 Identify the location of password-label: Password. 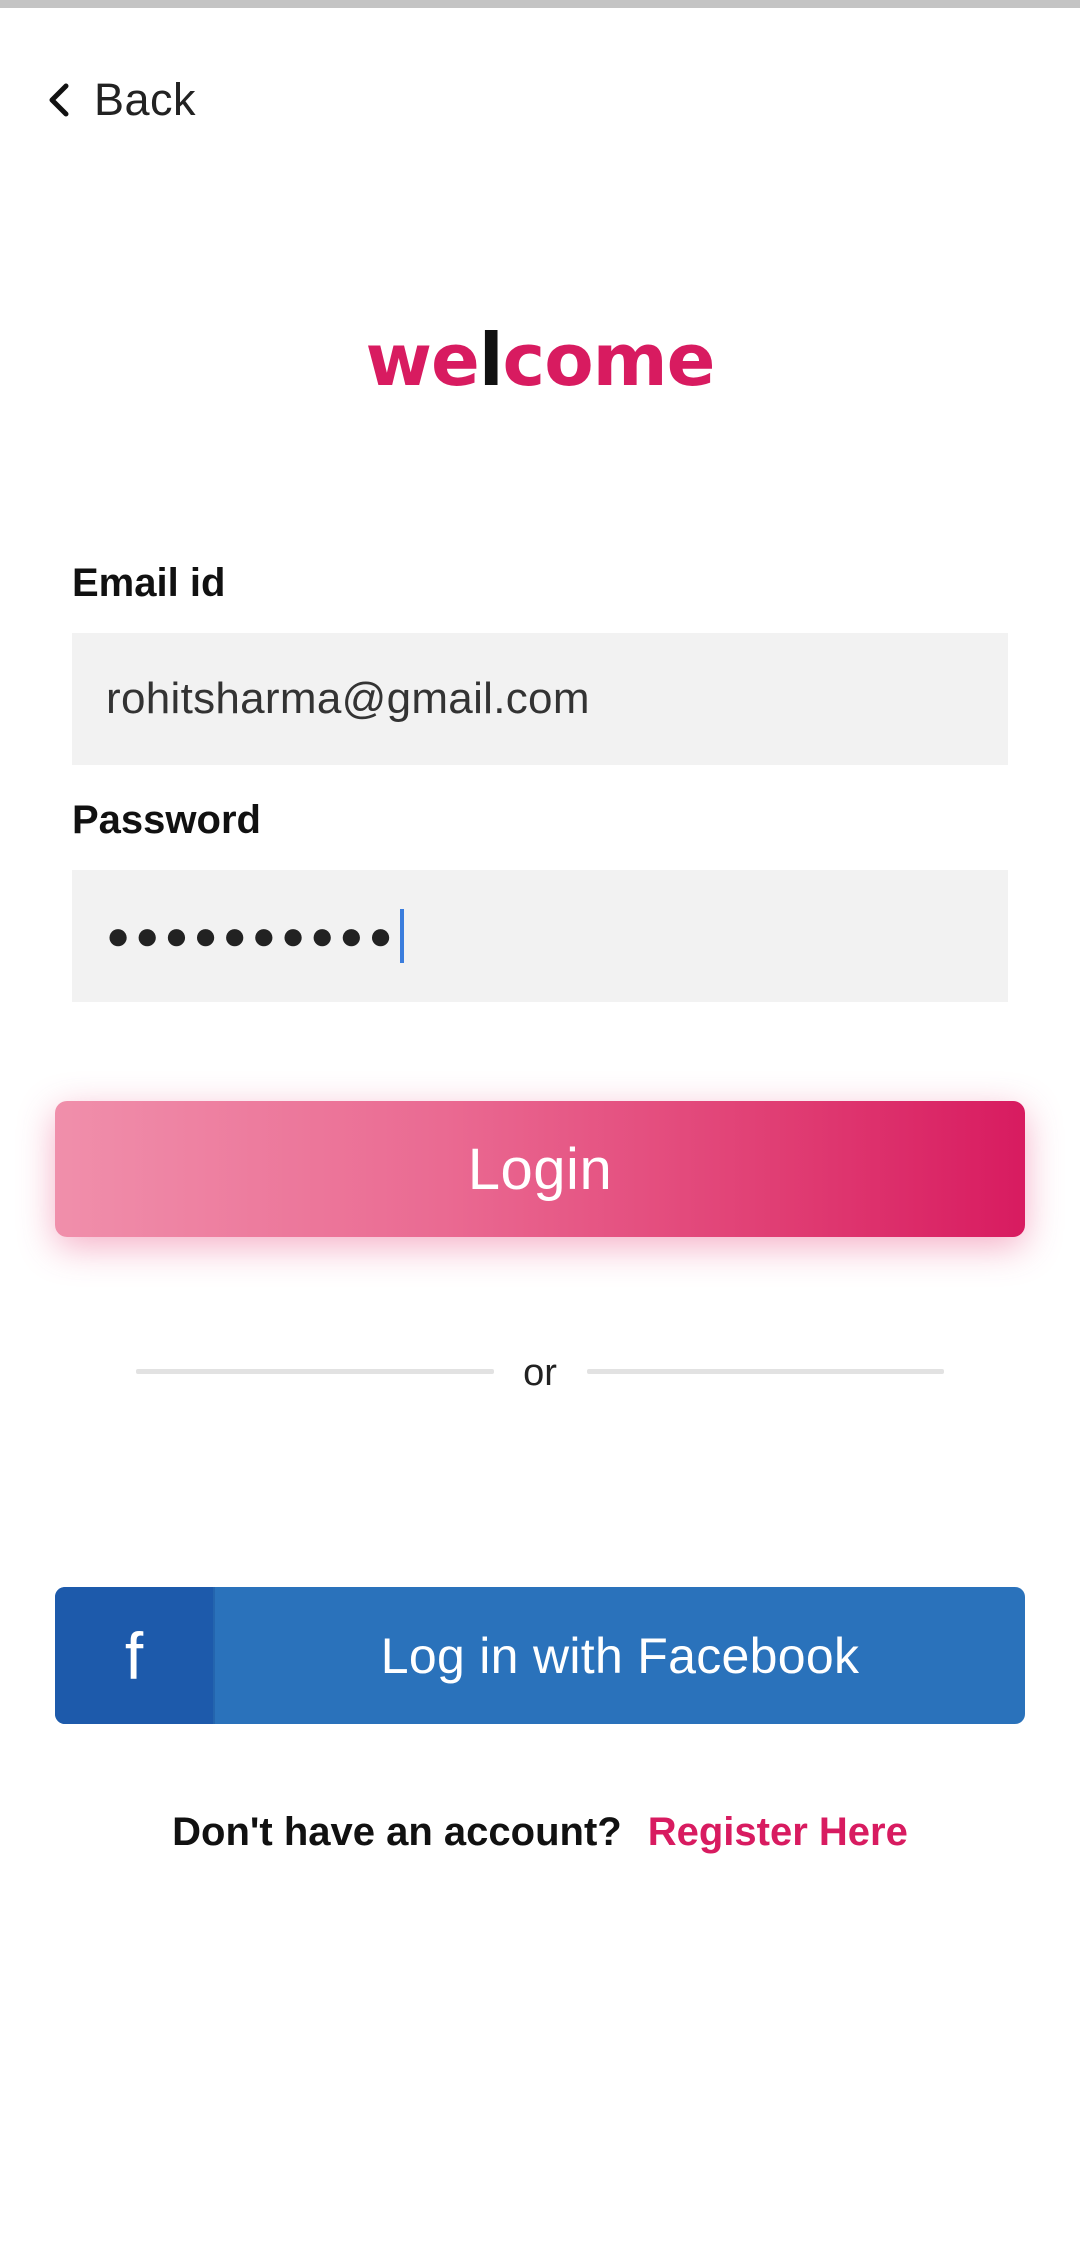
(166, 820).